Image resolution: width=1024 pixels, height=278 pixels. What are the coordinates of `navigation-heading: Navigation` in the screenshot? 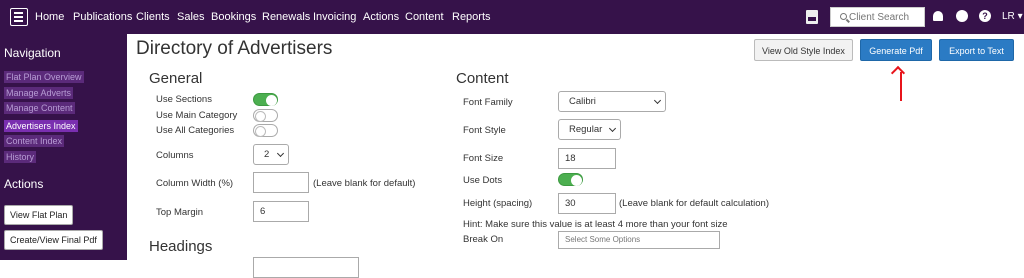 It's located at (32, 53).